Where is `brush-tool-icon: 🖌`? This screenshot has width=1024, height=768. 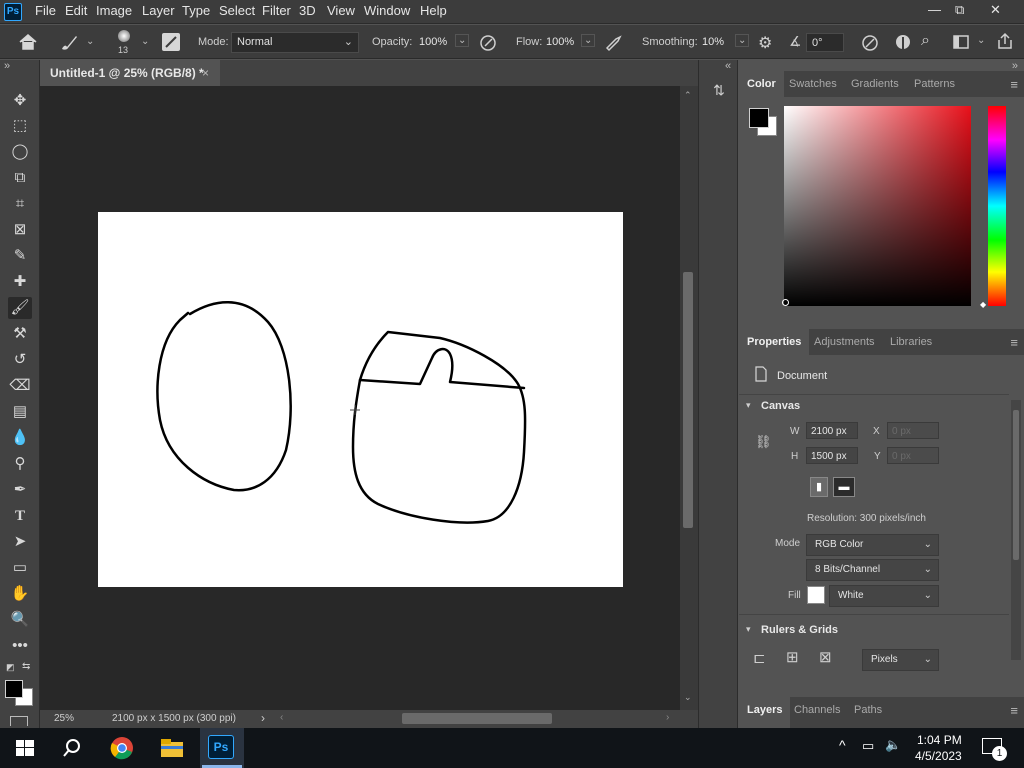
brush-tool-icon: 🖌 is located at coordinates (20, 308).